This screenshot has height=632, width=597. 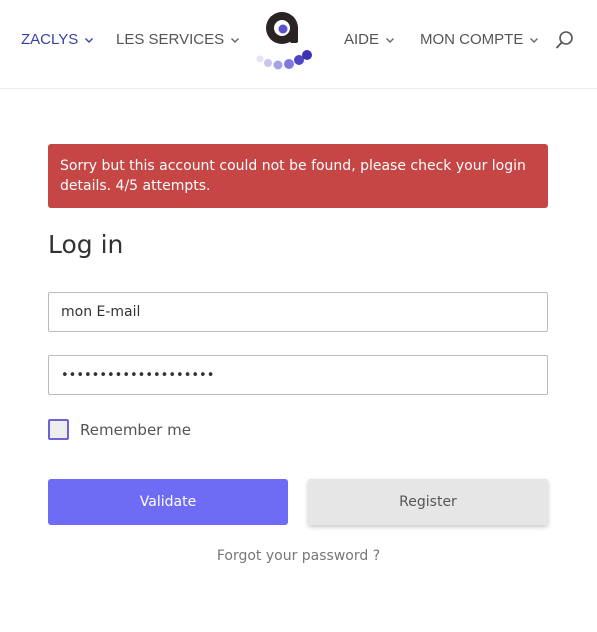 What do you see at coordinates (565, 40) in the screenshot?
I see `search-icon` at bounding box center [565, 40].